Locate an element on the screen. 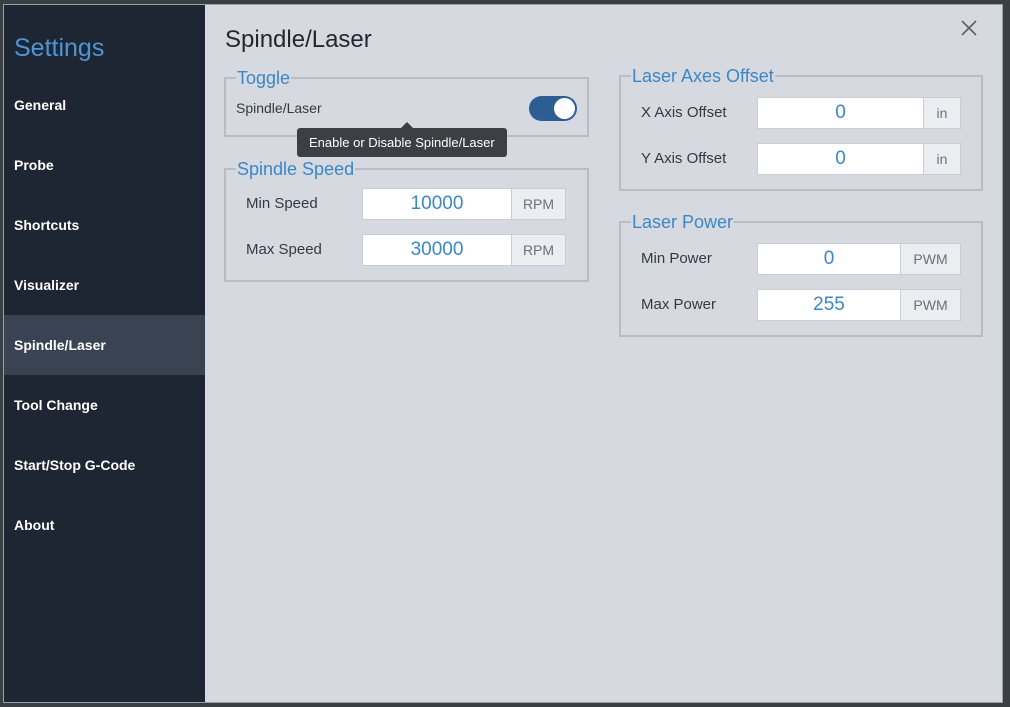 The image size is (1010, 707). x-axis-offset-input is located at coordinates (840, 113).